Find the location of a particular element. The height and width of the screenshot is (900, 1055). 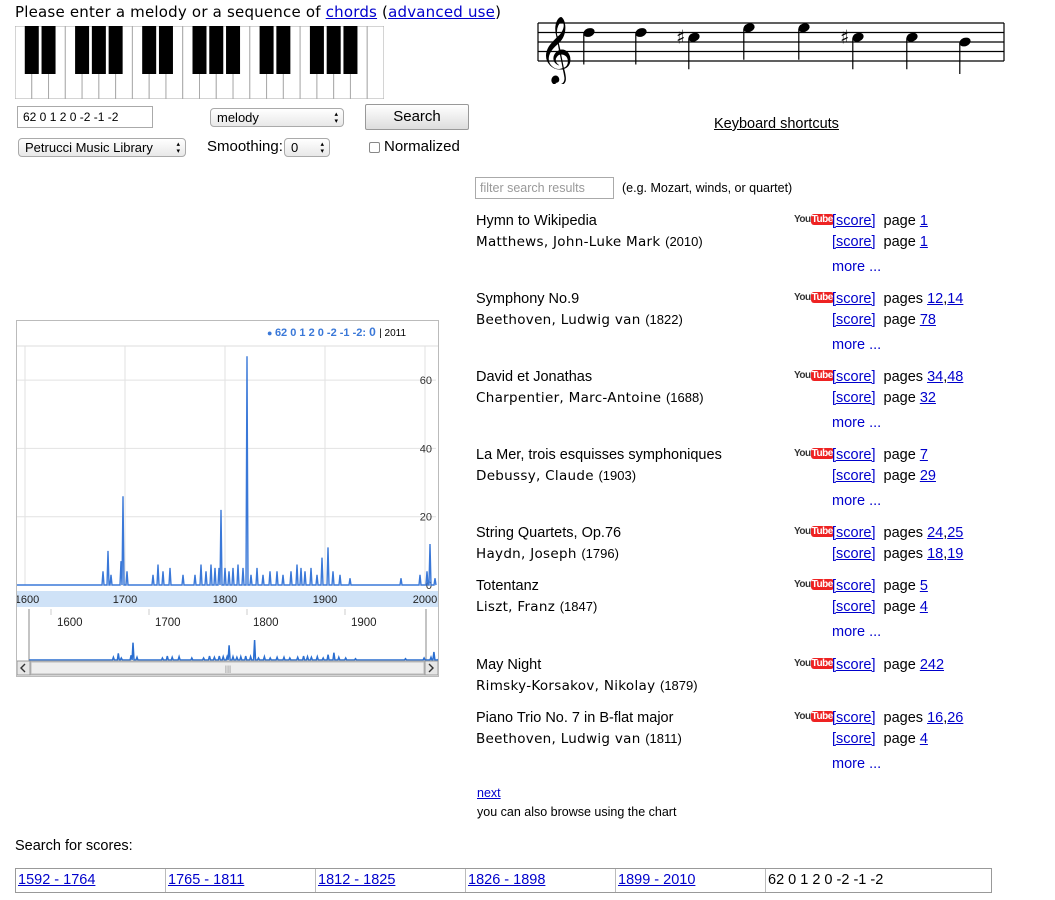

score-range-link: 1592 - 1764 is located at coordinates (56, 880).